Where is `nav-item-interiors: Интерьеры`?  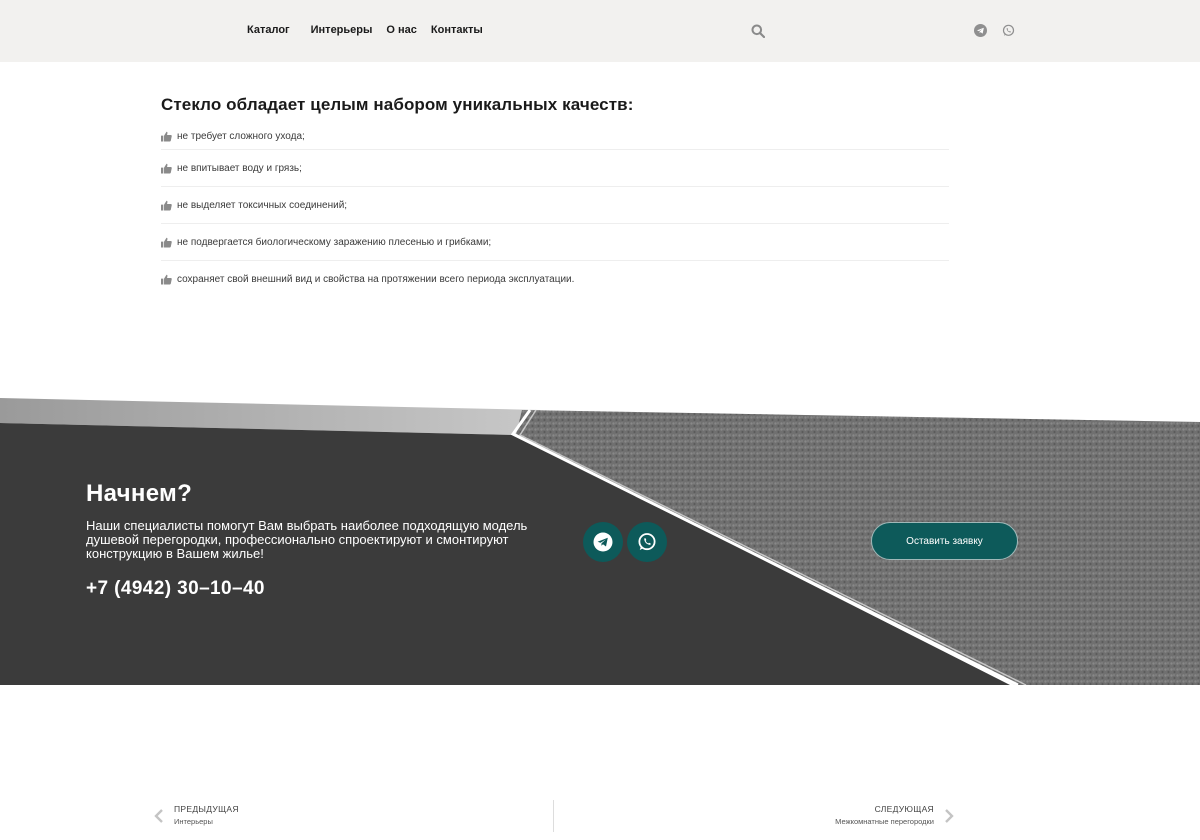
nav-item-interiors: Интерьеры is located at coordinates (342, 30).